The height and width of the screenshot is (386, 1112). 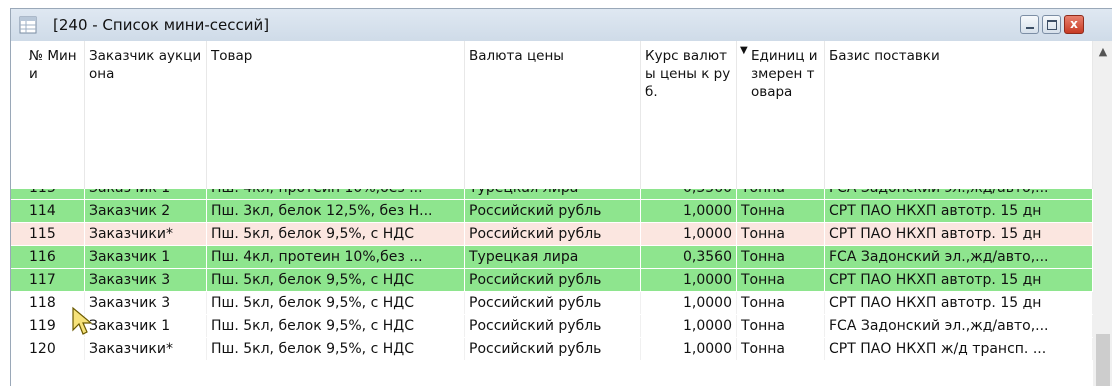 I want to click on column-header-currency: Валюта цены, so click(x=553, y=115).